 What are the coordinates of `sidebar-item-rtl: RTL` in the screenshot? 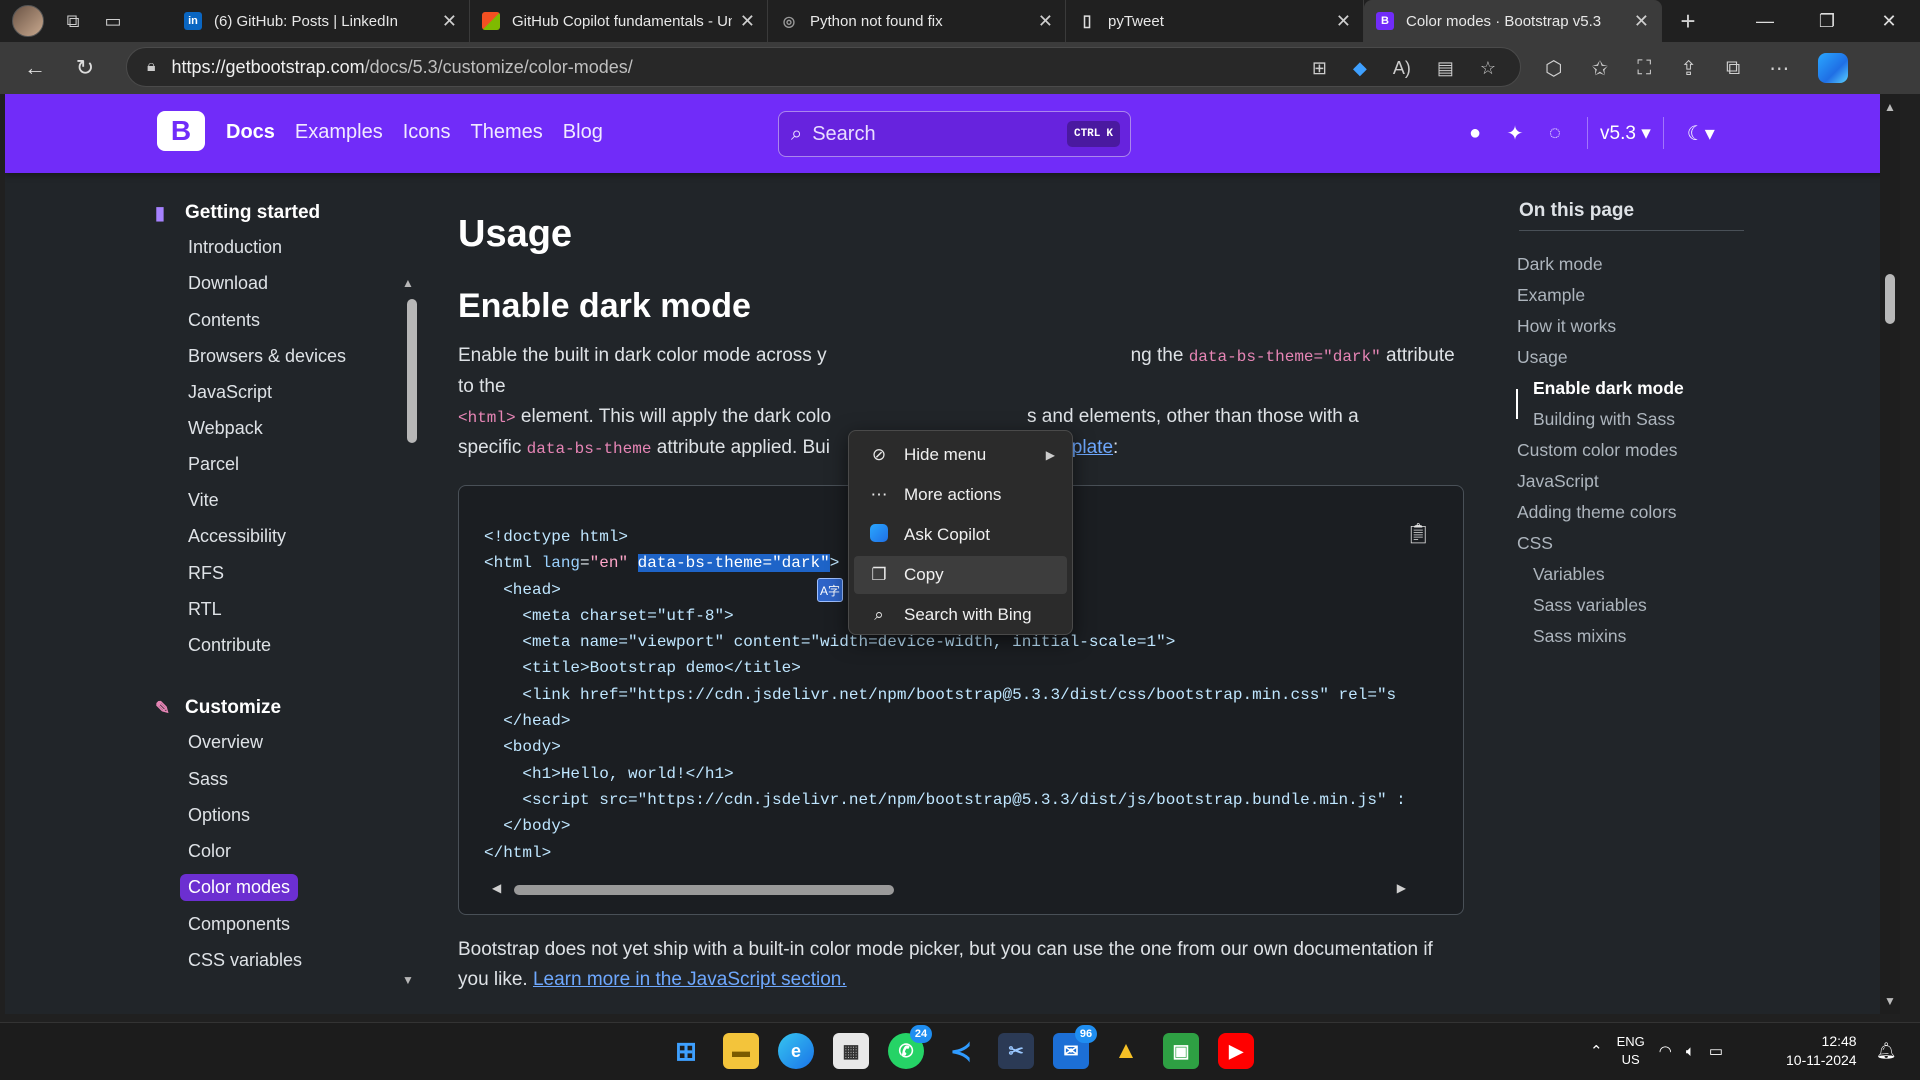 It's located at (205, 609).